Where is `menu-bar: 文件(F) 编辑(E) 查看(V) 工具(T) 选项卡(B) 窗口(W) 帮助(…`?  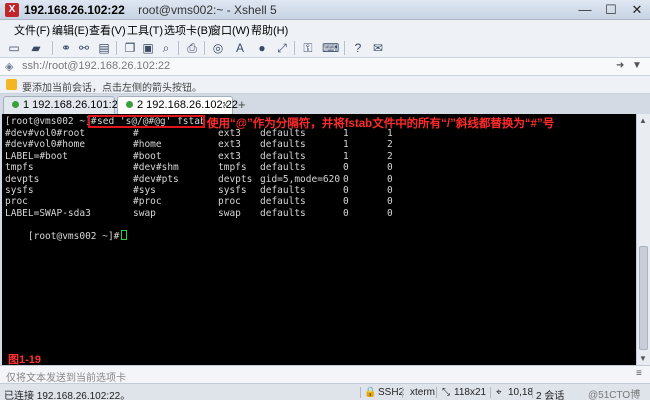
menu-bar: 文件(F) 编辑(E) 查看(V) 工具(T) 选项卡(B) 窗口(W) 帮助(… is located at coordinates (325, 29).